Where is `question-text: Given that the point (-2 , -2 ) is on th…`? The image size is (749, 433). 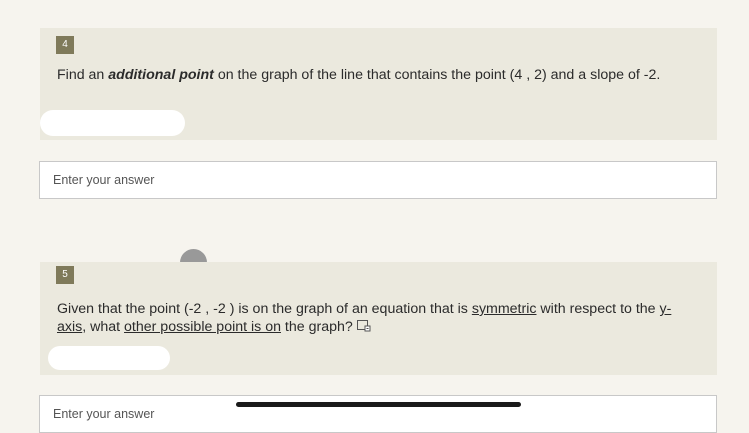 question-text: Given that the point (-2 , -2 ) is on th… is located at coordinates (375, 318).